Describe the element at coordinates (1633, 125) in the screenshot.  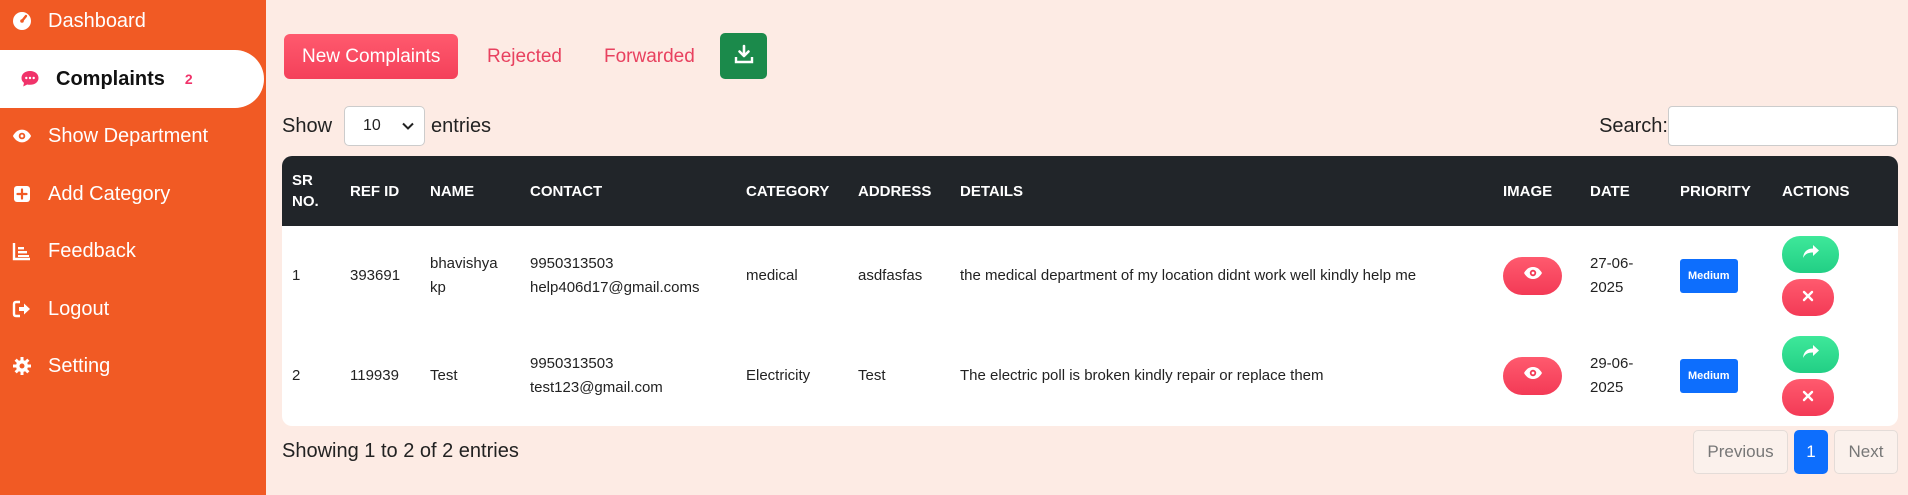
I see `search-label: Search:` at that location.